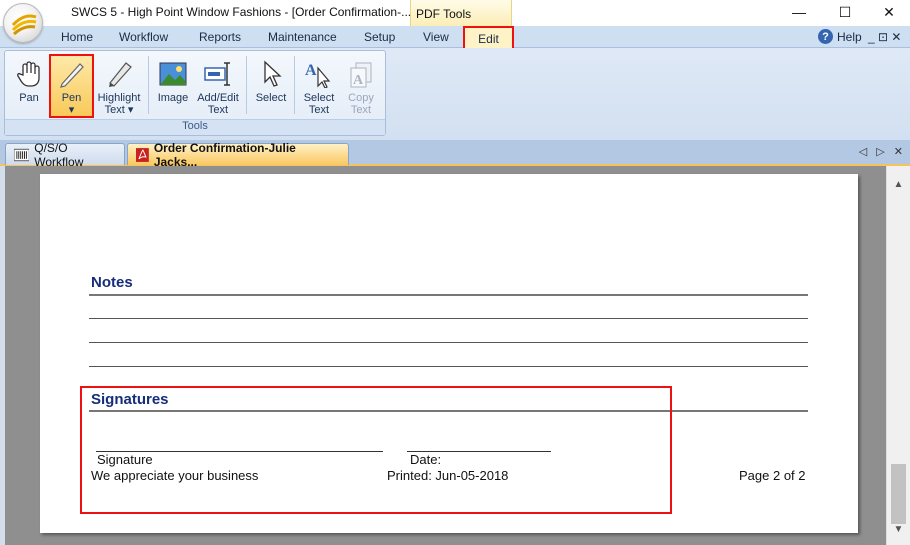  Describe the element at coordinates (772, 475) in the screenshot. I see `page-number: Page 2 of 2` at that location.